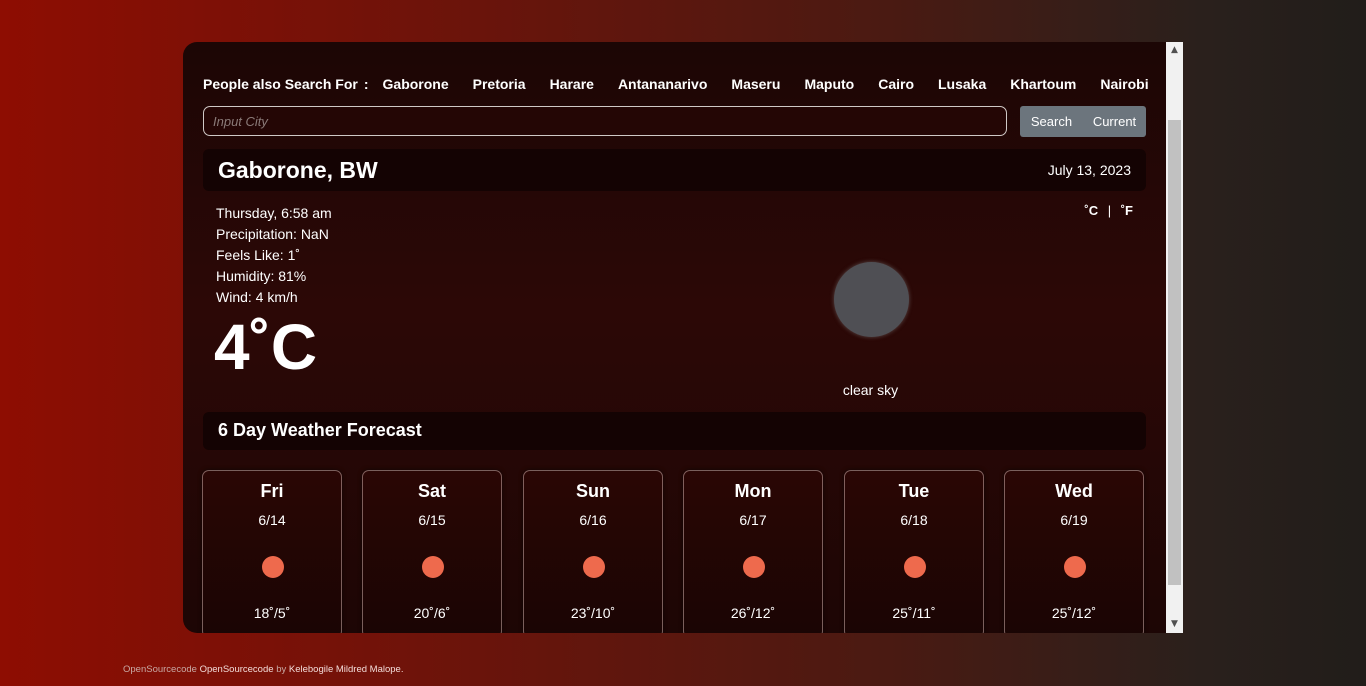 The height and width of the screenshot is (686, 1366). Describe the element at coordinates (258, 255) in the screenshot. I see `feels-like: Feels Like: 1˚` at that location.